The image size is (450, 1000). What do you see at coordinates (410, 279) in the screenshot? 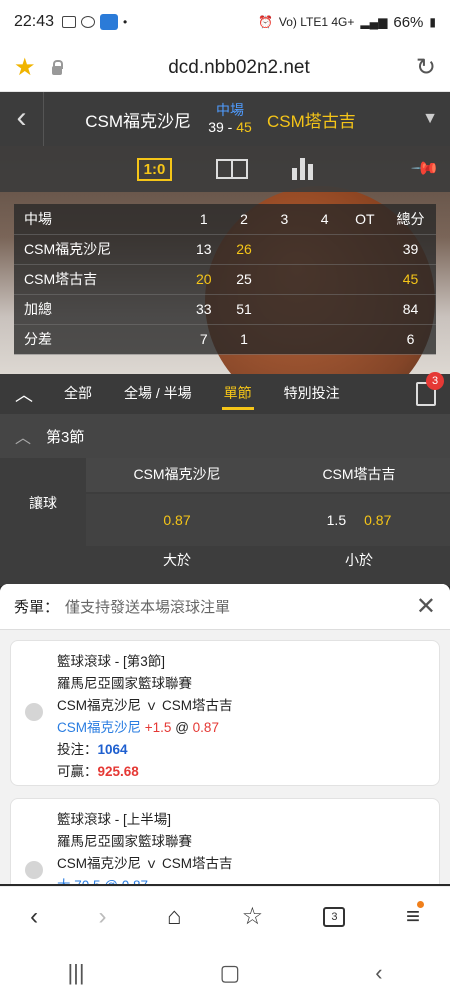
I see `cell-total: 45` at bounding box center [410, 279].